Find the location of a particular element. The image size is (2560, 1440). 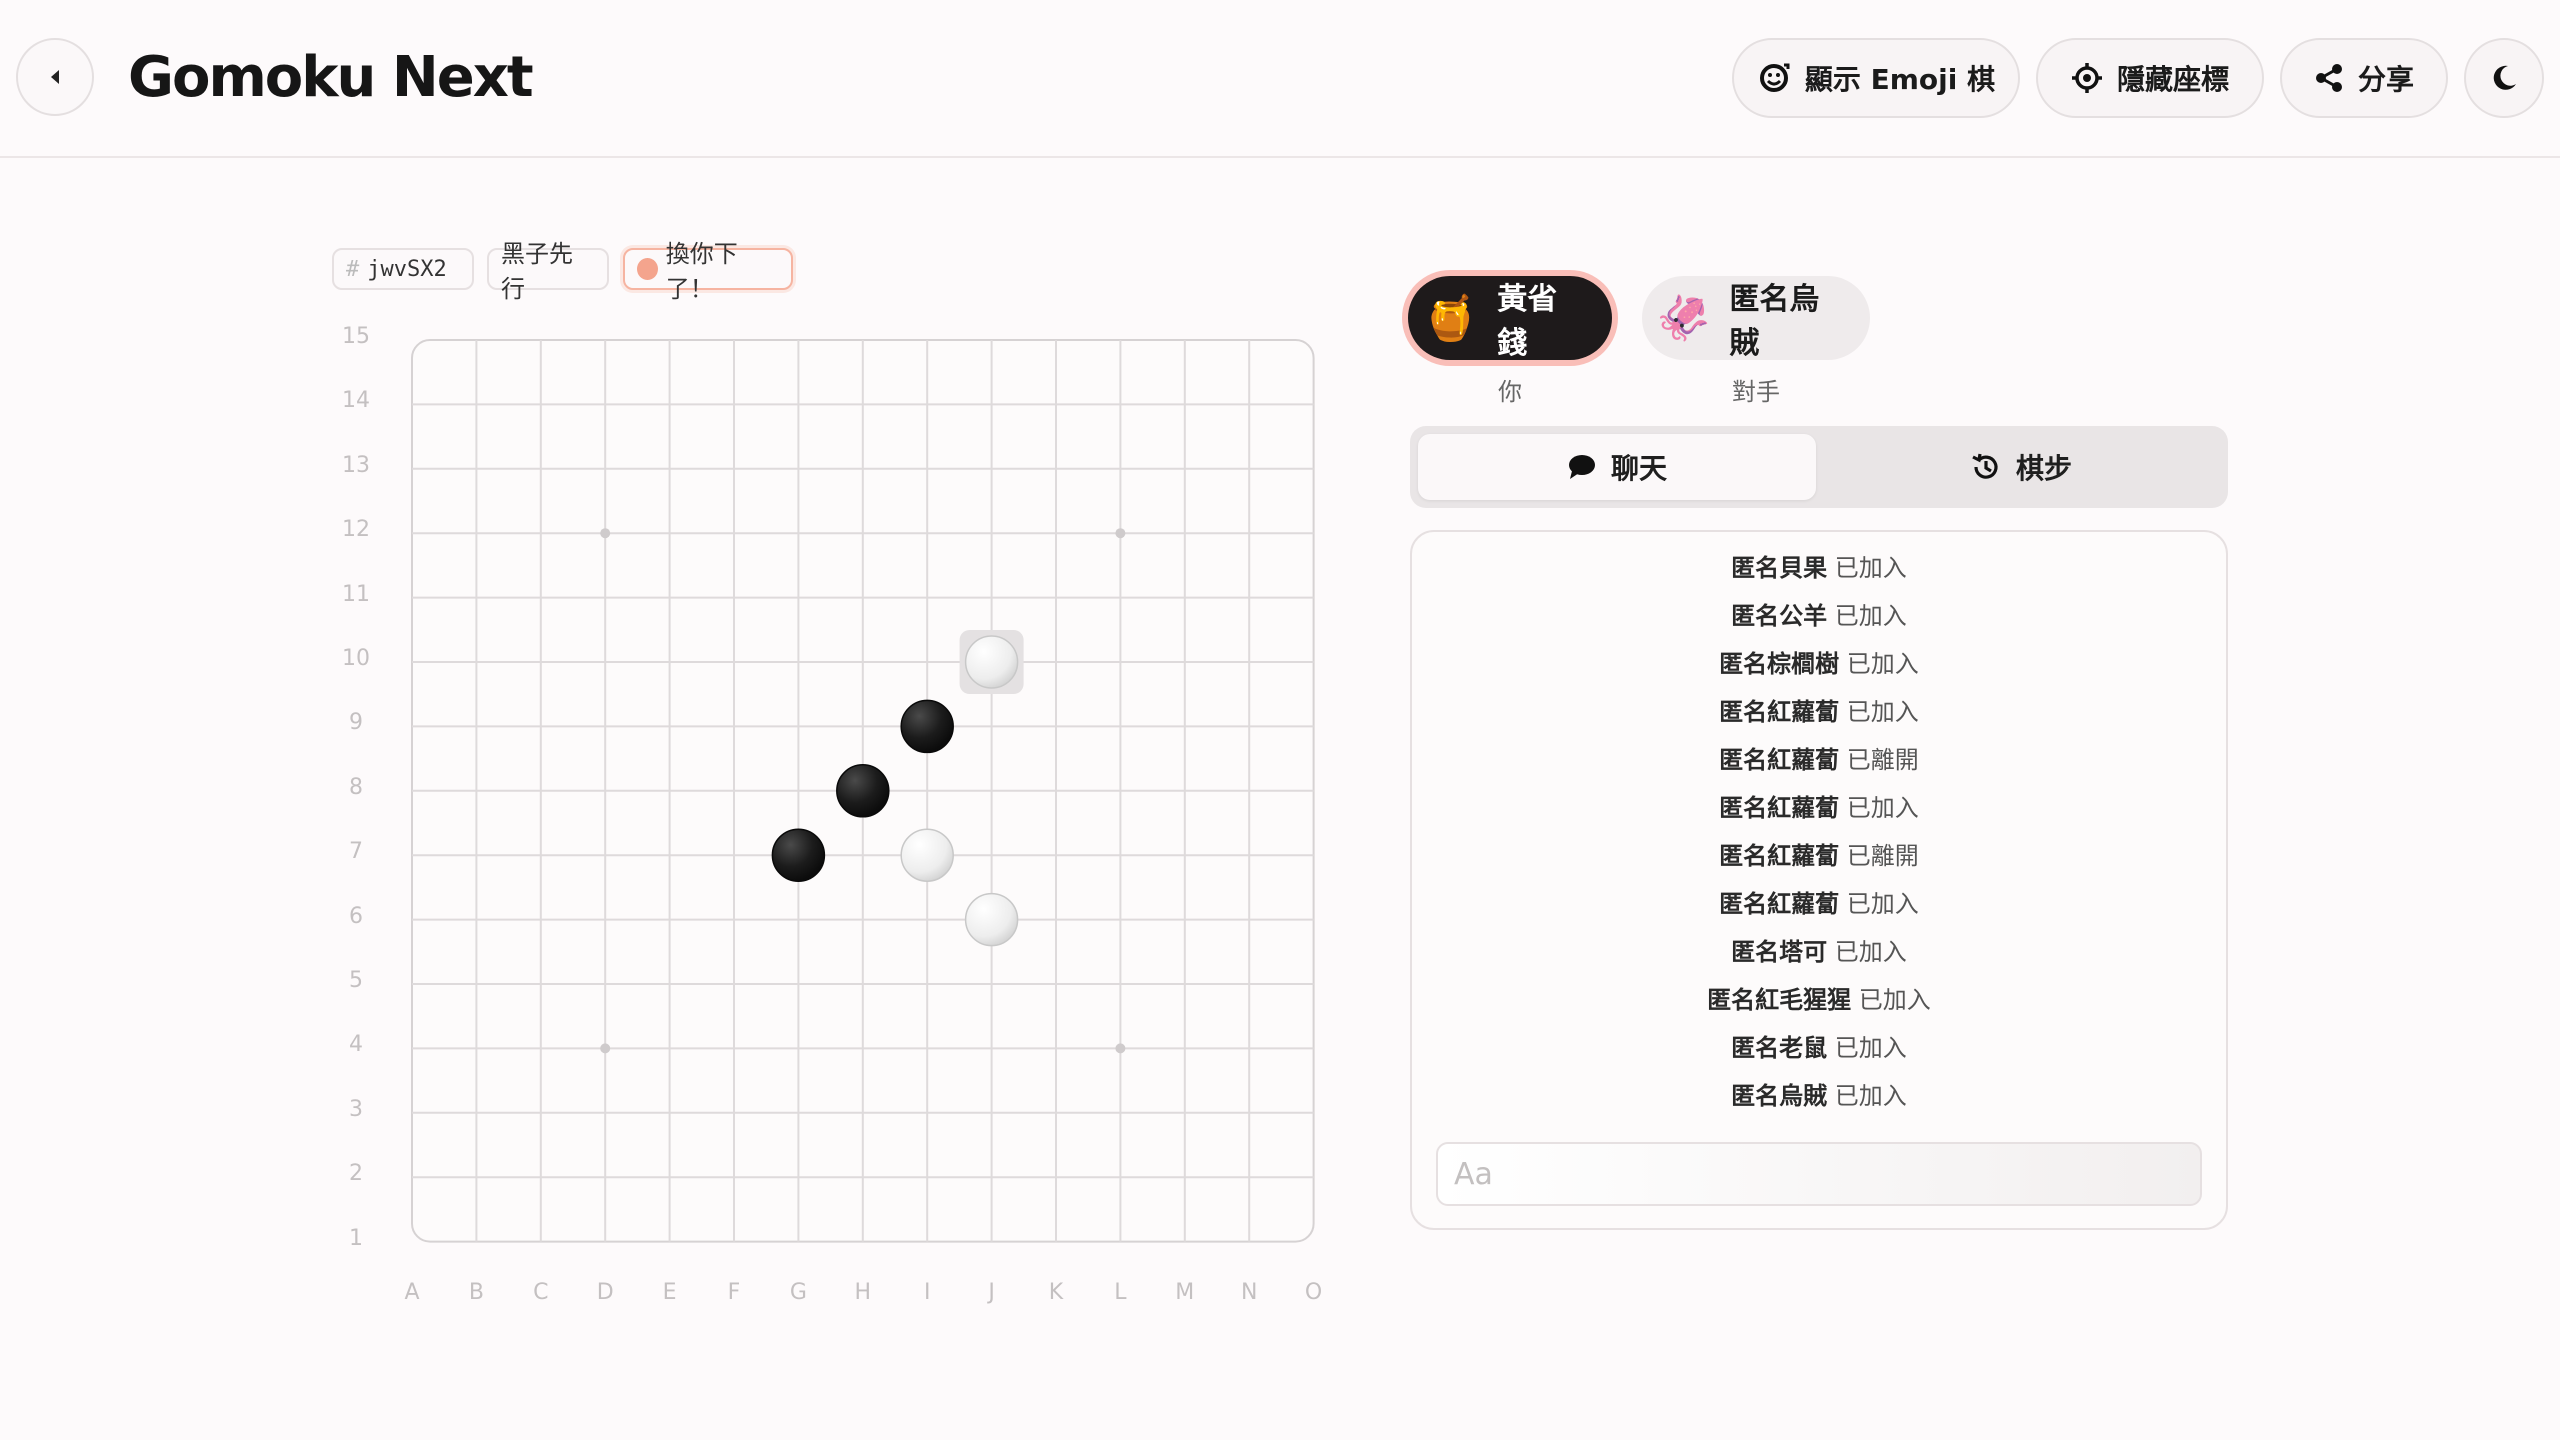

first-move-chip: 黑子先行 is located at coordinates (548, 271).